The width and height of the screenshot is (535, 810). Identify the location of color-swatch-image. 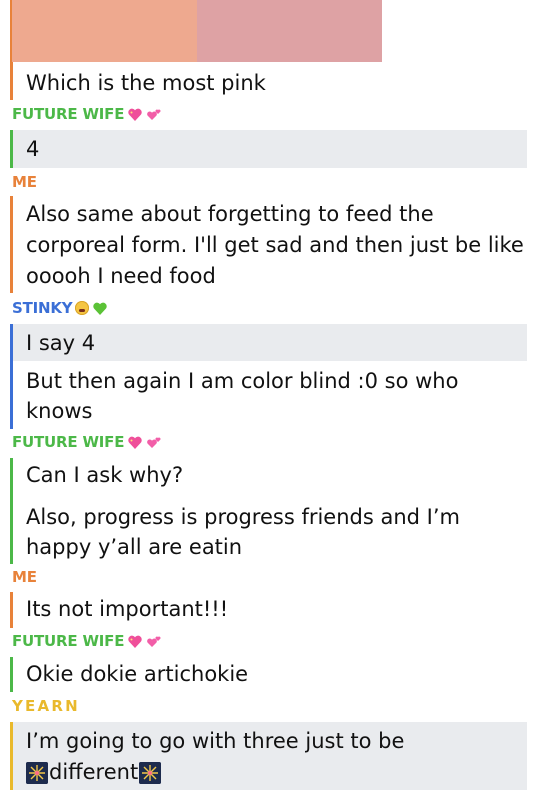
(197, 31).